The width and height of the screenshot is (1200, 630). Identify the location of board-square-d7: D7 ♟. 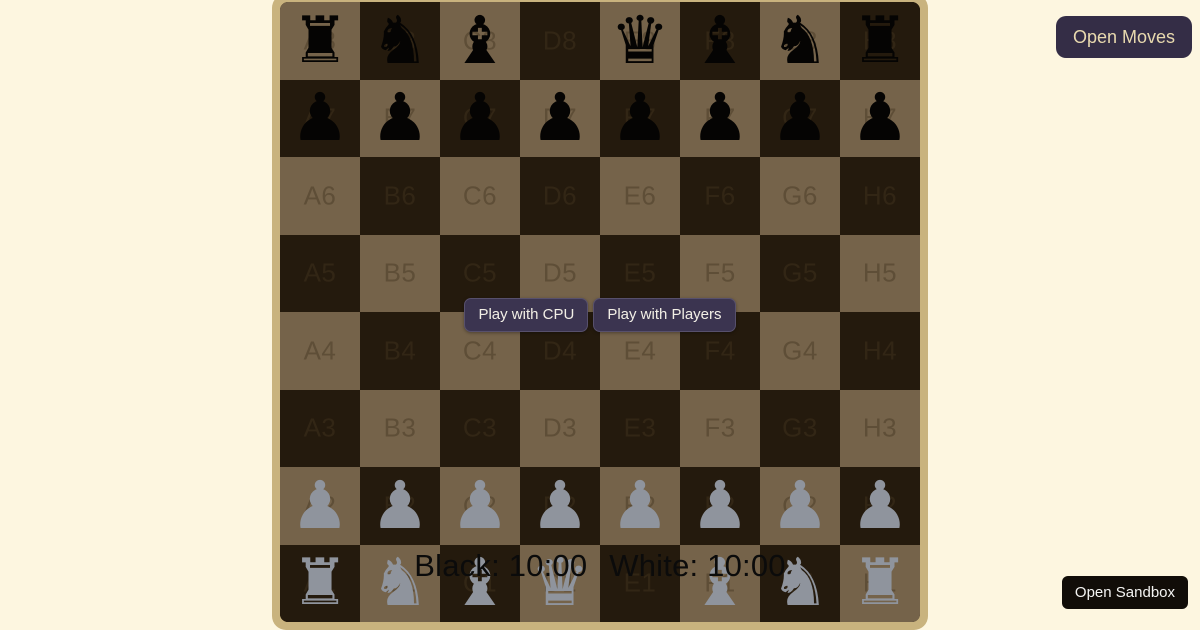
(560, 118).